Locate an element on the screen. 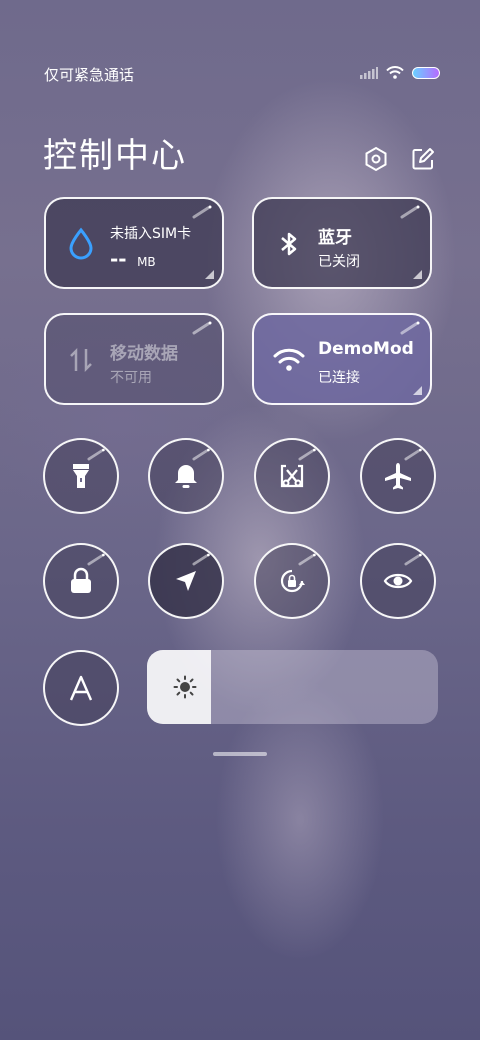  rotation-lock-icon is located at coordinates (292, 581).